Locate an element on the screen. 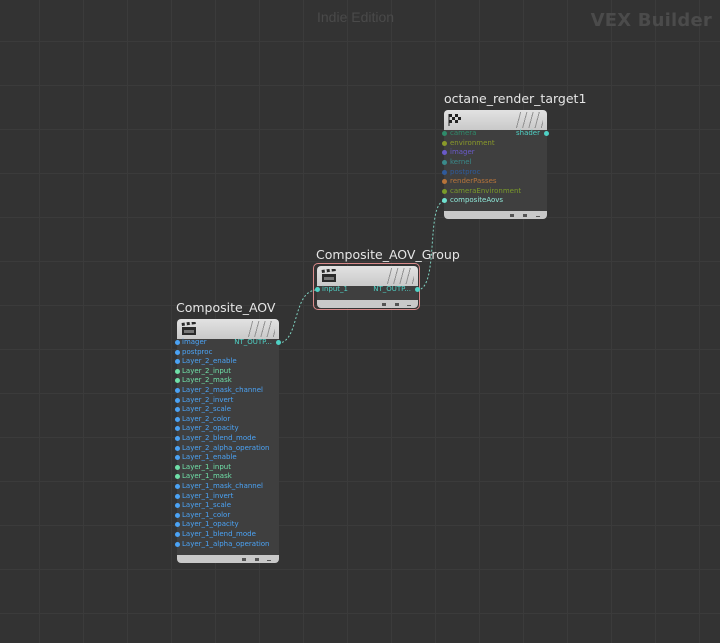 Image resolution: width=720 pixels, height=643 pixels. input-label-input1: input_1 is located at coordinates (335, 289).